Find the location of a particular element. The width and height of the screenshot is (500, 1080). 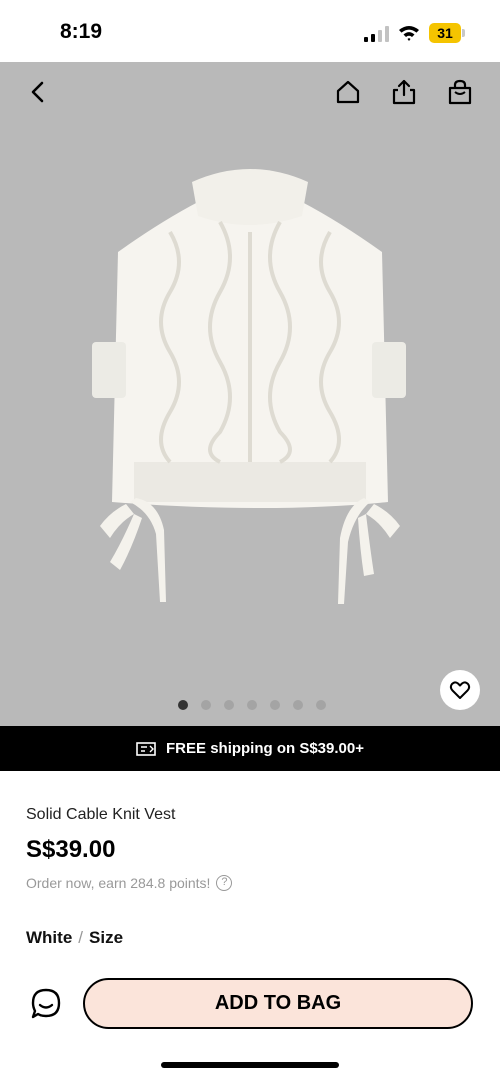

shopping-bag-icon is located at coordinates (460, 92).